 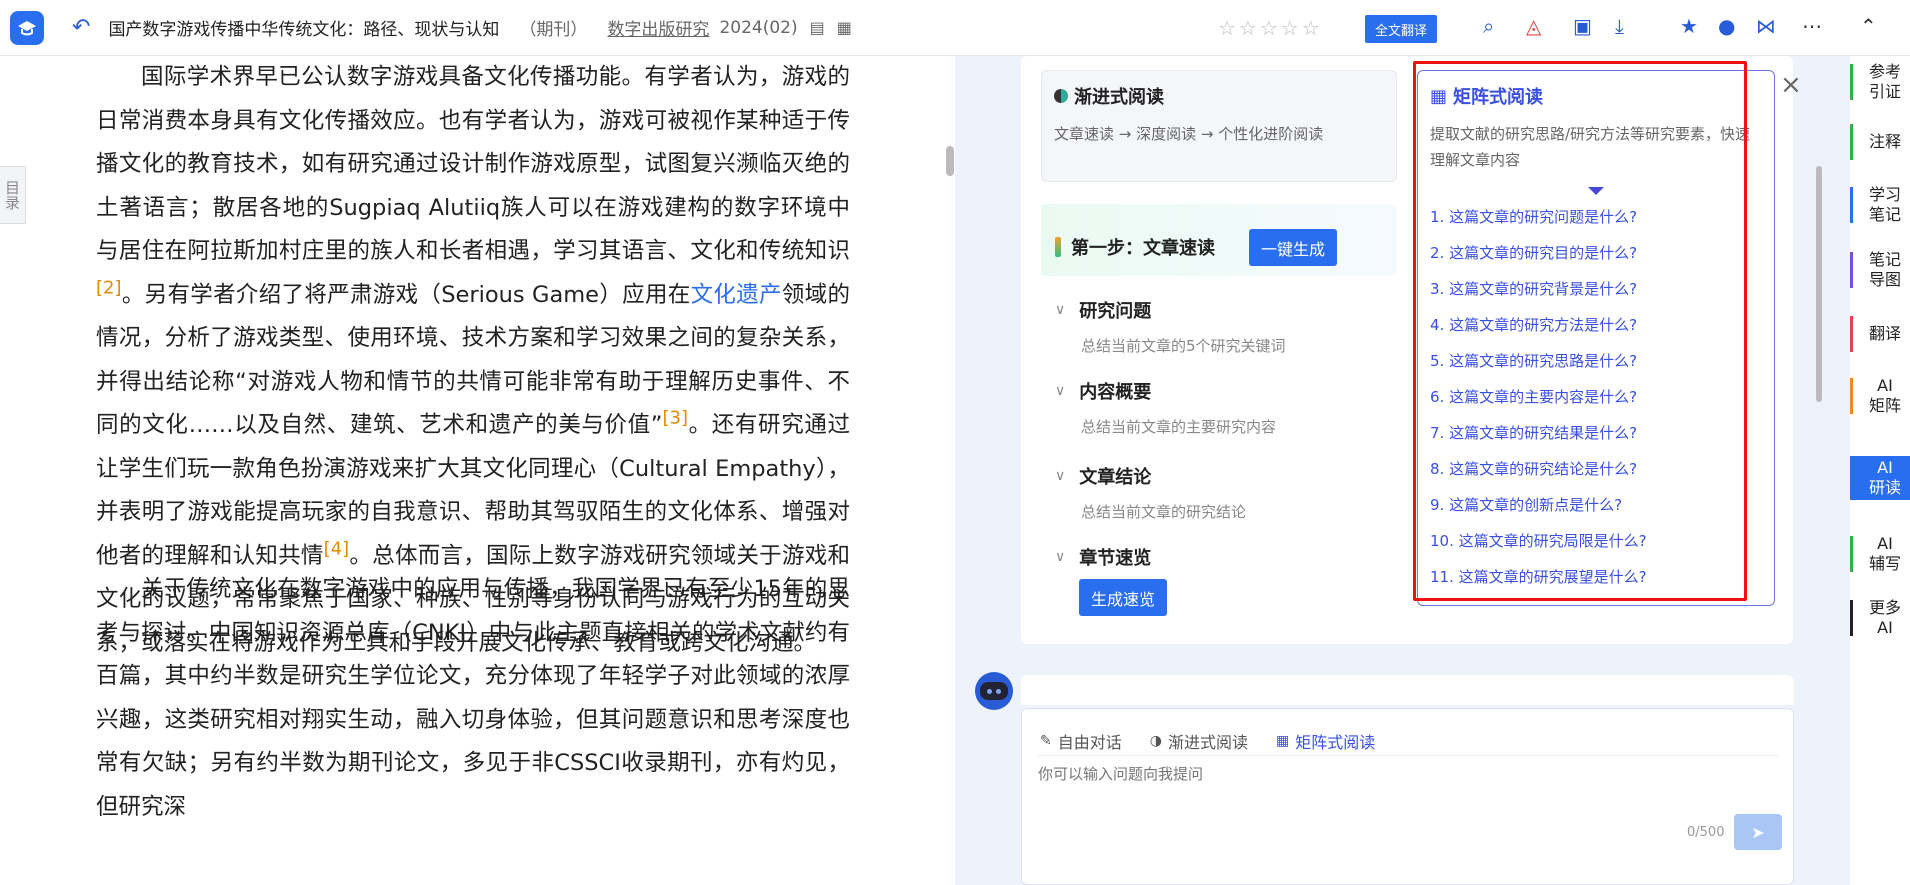 I want to click on chat-history, so click(x=1407, y=690).